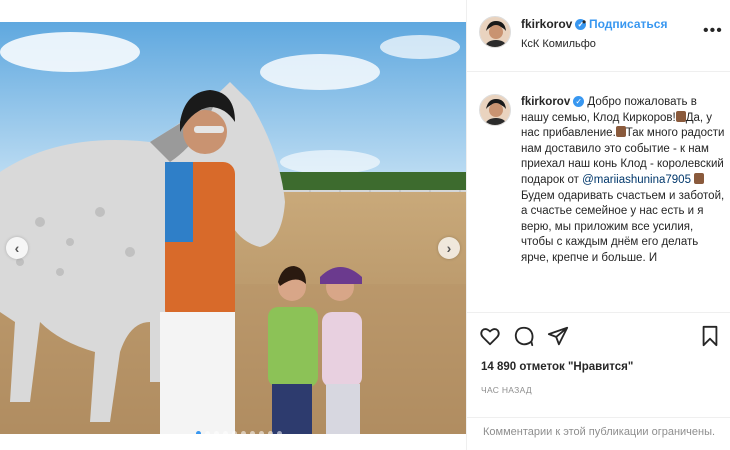  I want to click on likes-count: 14 890 отметок "Нравится", so click(557, 367).